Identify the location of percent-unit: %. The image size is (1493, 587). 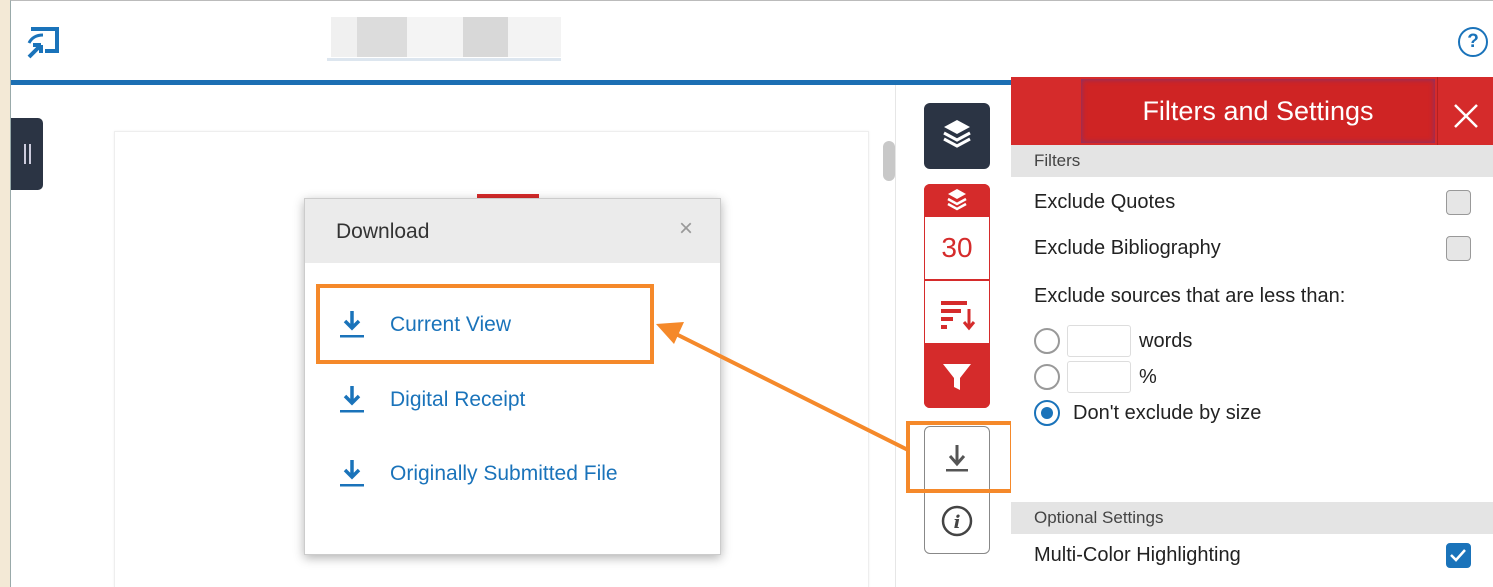
(1148, 377).